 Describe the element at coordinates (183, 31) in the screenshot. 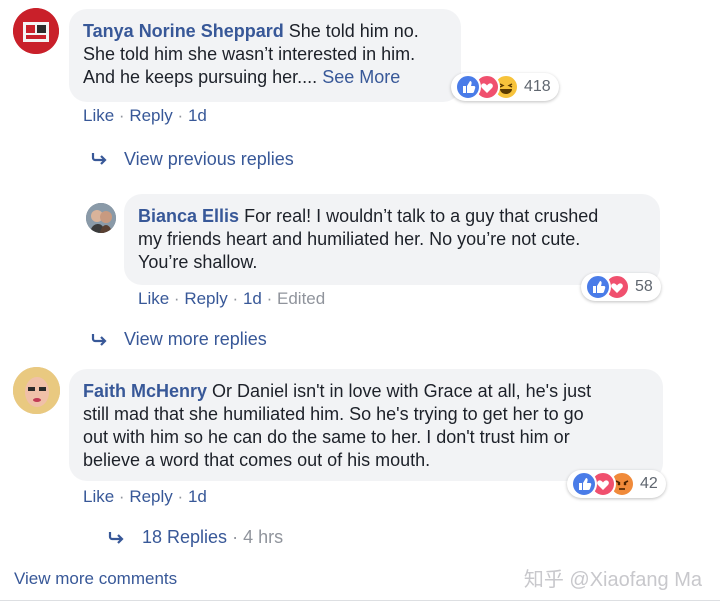

I see `comment-author: Tanya Norine Sheppard` at that location.